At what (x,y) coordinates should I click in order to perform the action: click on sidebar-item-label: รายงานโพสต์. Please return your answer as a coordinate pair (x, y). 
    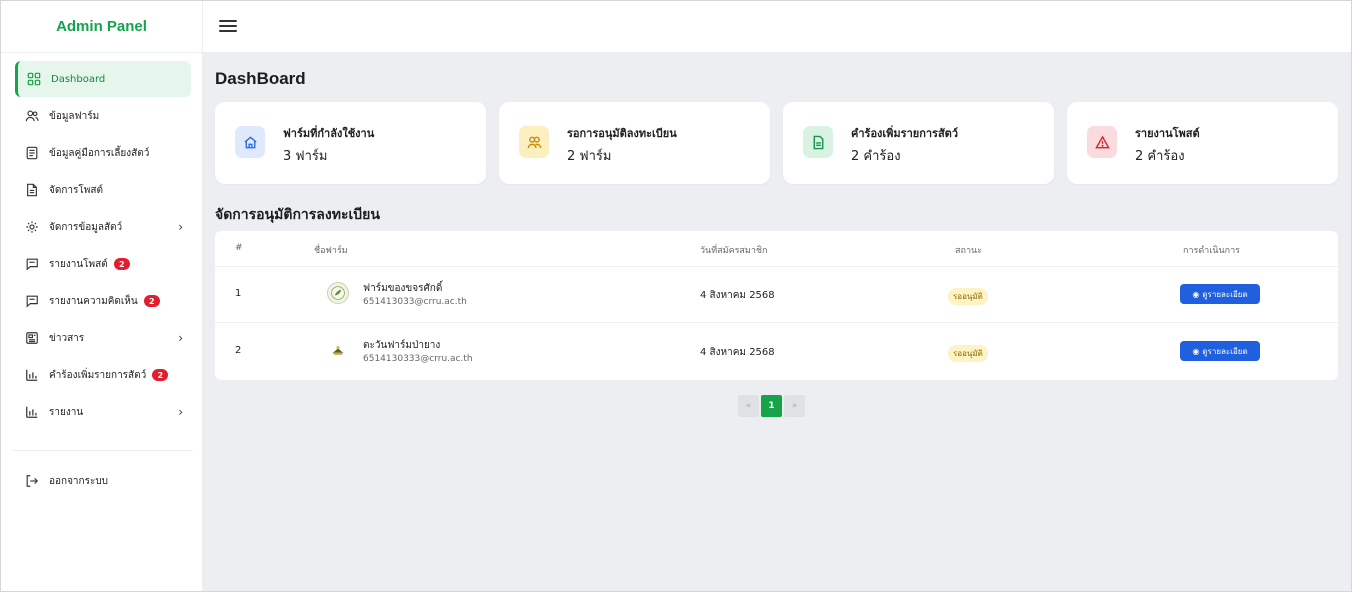
    Looking at the image, I should click on (78, 264).